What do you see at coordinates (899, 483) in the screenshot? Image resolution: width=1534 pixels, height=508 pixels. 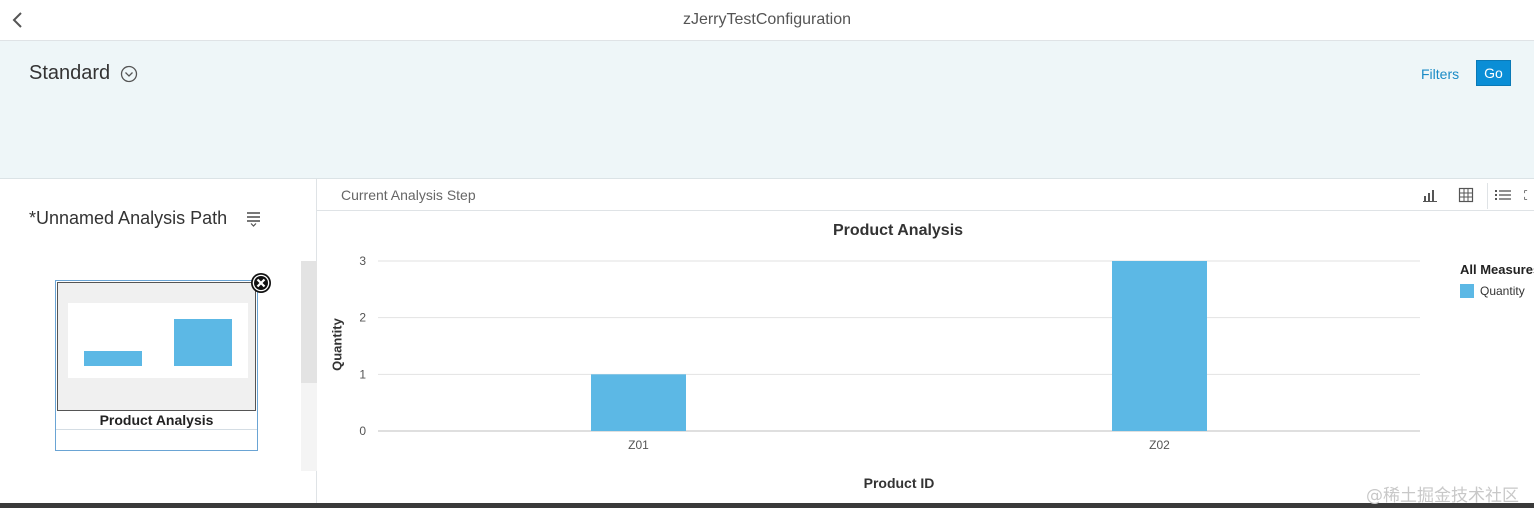 I see `x-axis-label: Product ID` at bounding box center [899, 483].